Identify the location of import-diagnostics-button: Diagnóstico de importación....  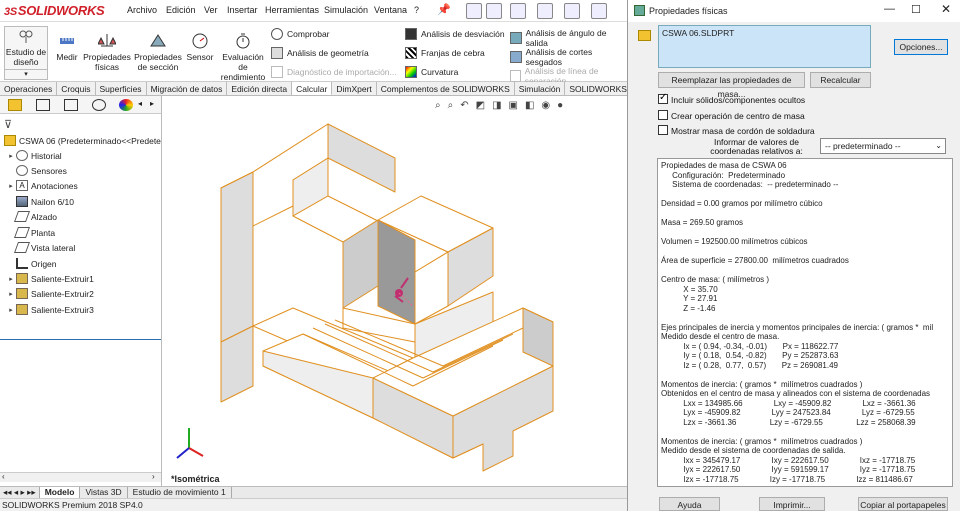
(334, 72).